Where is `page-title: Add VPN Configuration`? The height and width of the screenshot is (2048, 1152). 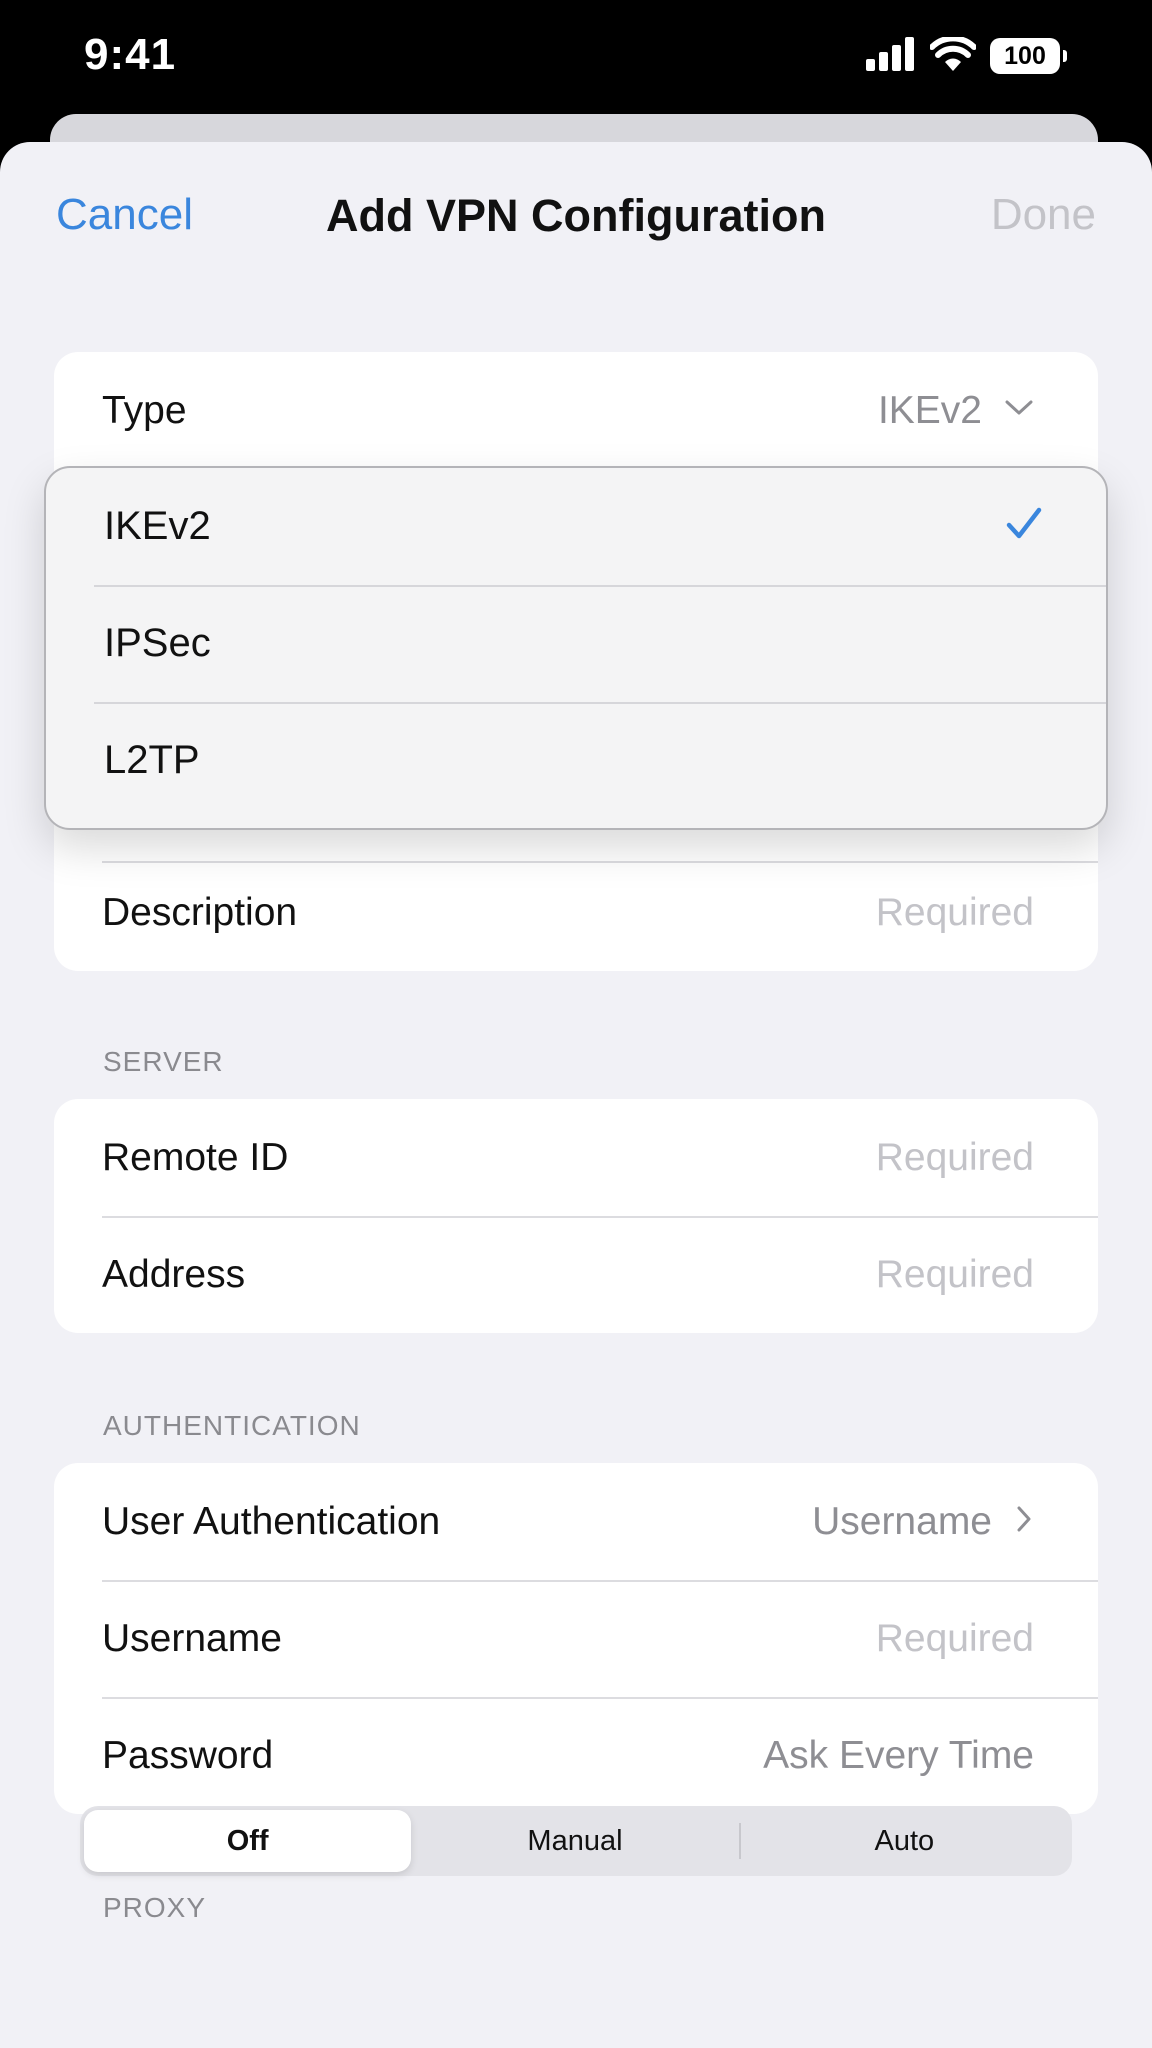
page-title: Add VPN Configuration is located at coordinates (576, 215).